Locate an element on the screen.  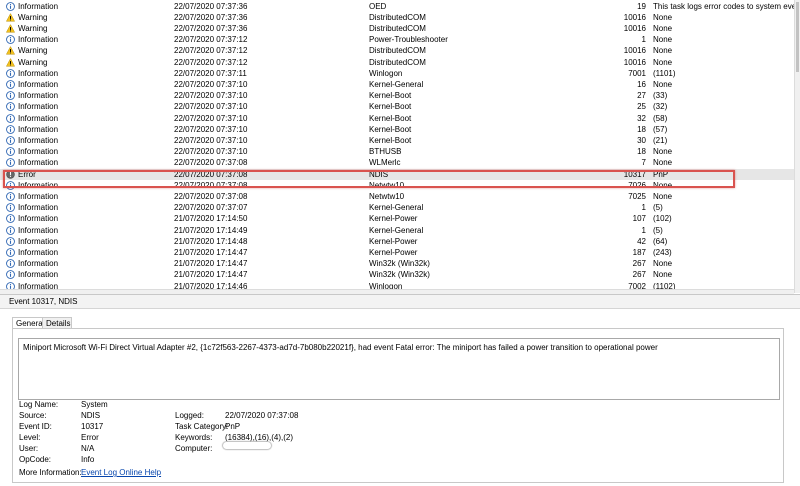
detail-title: Event 10317, NDIS is located at coordinates (400, 302).